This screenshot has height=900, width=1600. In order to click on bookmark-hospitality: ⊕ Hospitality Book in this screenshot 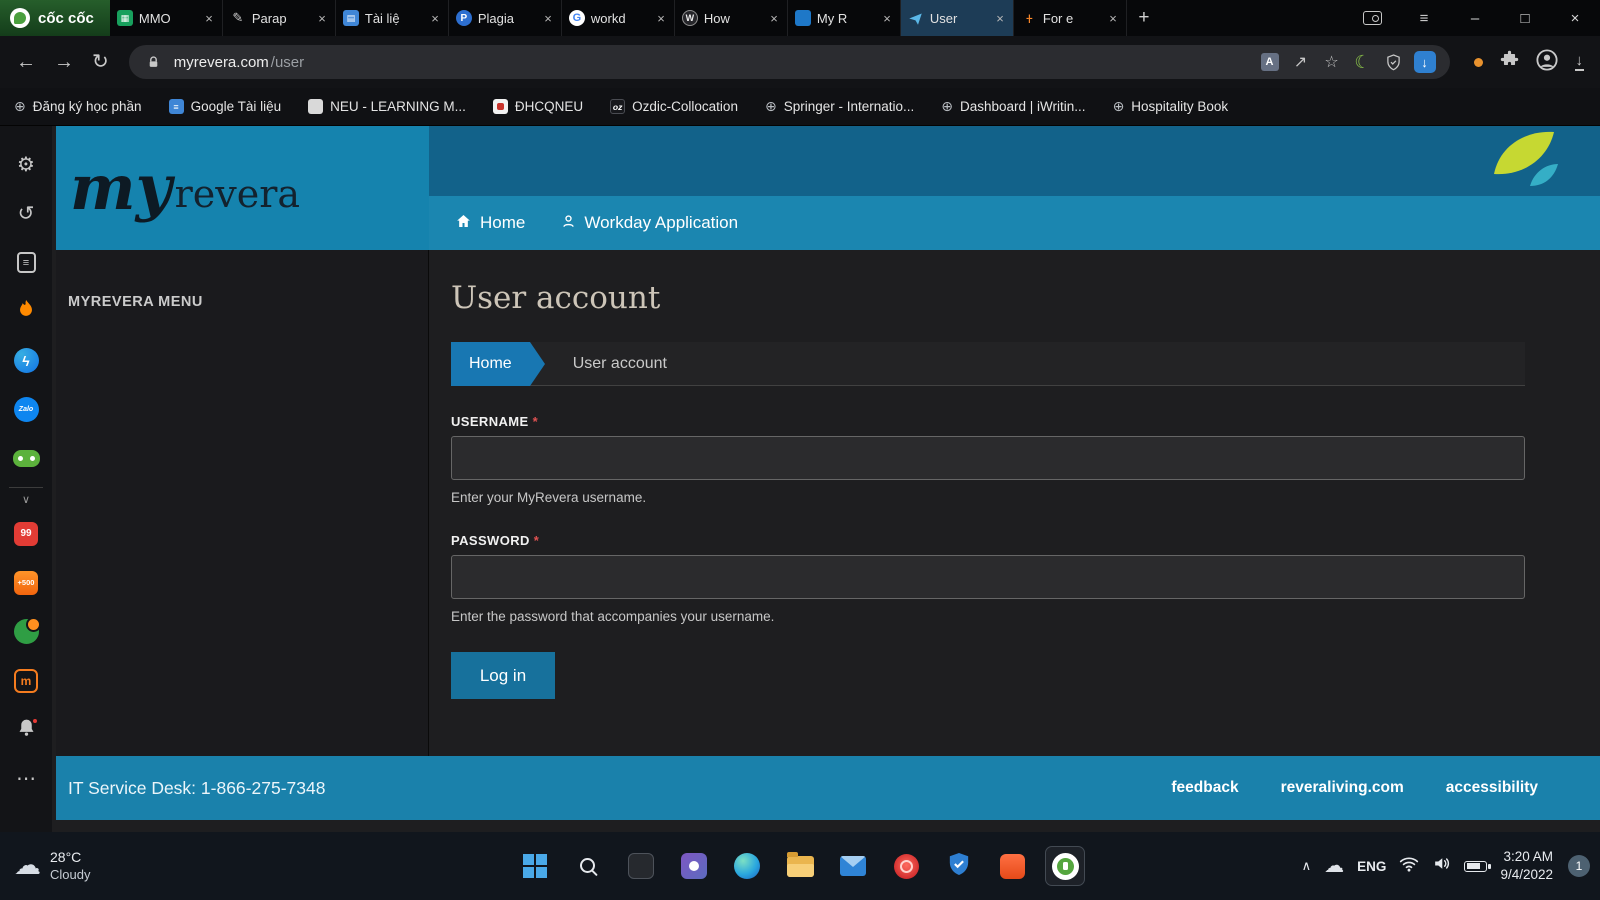, I will do `click(1171, 106)`.